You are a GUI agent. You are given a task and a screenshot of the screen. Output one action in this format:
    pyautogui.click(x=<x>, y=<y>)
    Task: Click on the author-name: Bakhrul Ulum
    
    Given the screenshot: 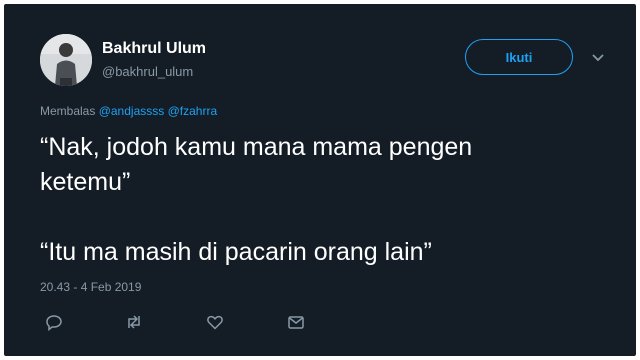 What is the action you would take?
    pyautogui.click(x=154, y=49)
    